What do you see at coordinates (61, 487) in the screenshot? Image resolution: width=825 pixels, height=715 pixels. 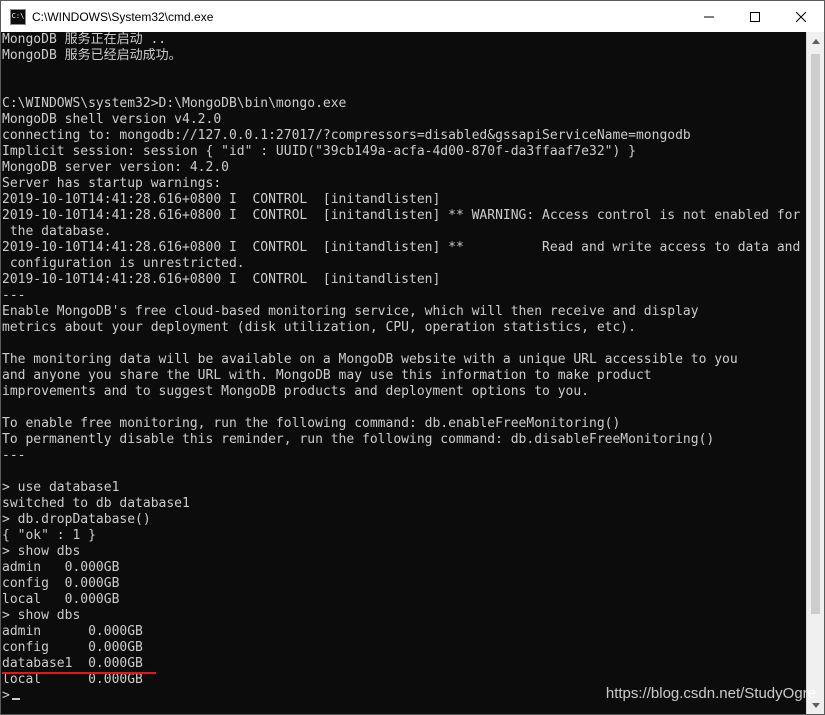 I see `console-line: > use database1` at bounding box center [61, 487].